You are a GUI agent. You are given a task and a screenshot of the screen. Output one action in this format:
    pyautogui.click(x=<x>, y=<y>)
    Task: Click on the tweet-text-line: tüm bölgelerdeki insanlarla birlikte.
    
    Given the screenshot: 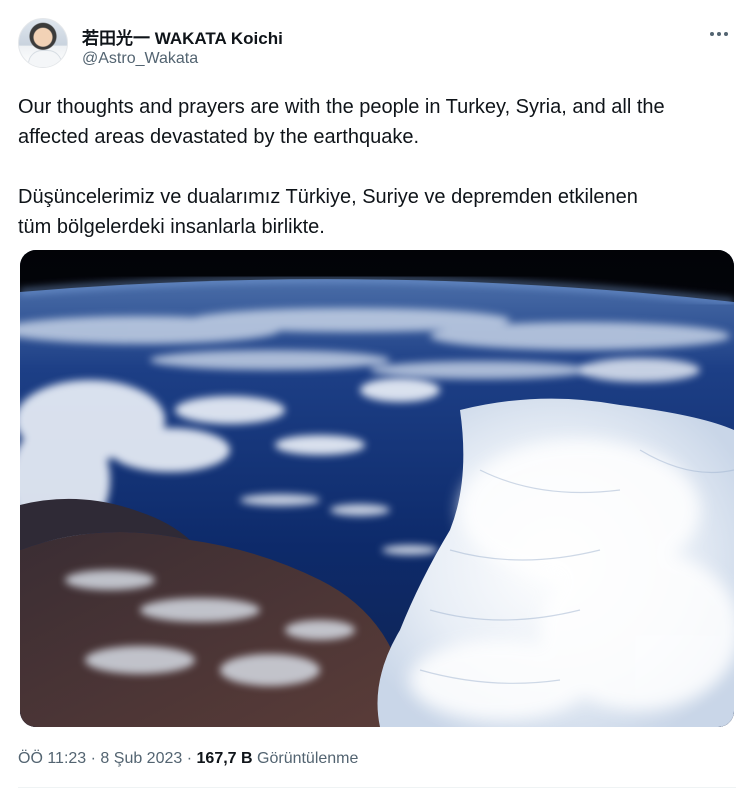 What is the action you would take?
    pyautogui.click(x=171, y=227)
    